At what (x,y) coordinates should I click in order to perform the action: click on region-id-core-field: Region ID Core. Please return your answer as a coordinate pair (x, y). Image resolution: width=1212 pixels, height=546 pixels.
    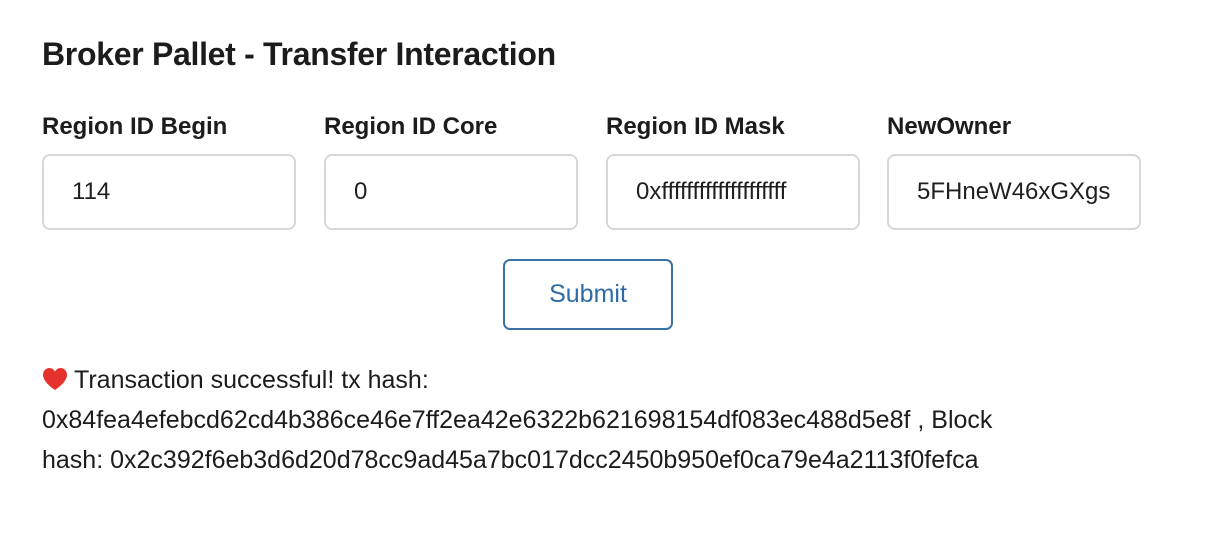
    Looking at the image, I should click on (451, 170).